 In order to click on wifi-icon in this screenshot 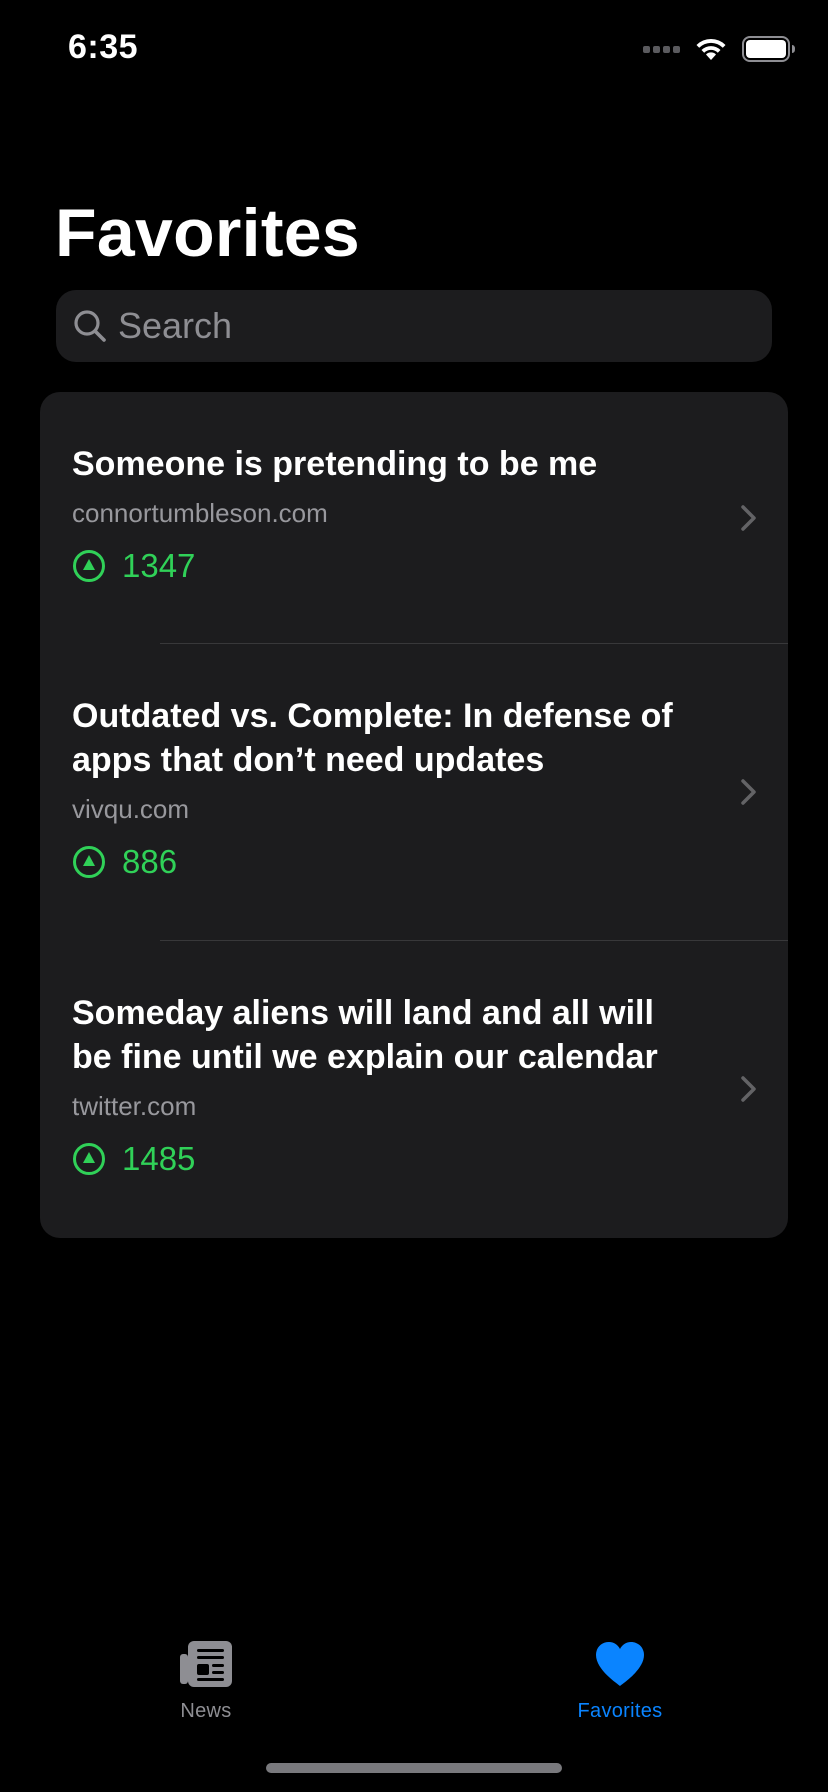, I will do `click(711, 49)`.